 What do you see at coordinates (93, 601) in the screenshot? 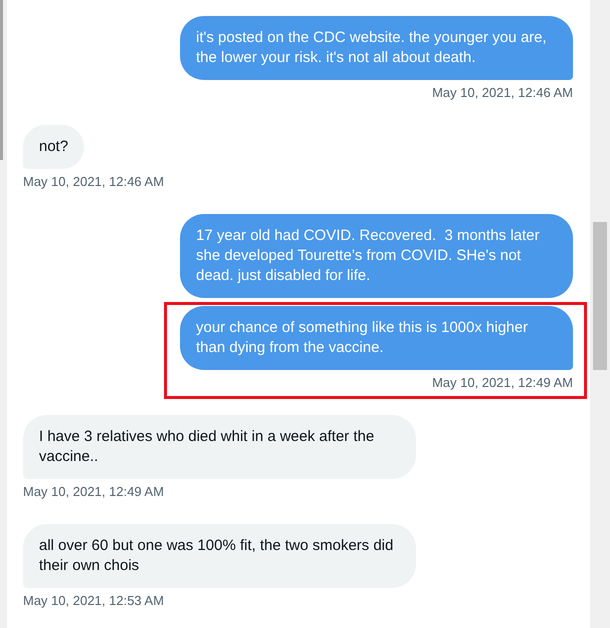
I see `message-timestamp: May 10, 2021, 12:53 AM` at bounding box center [93, 601].